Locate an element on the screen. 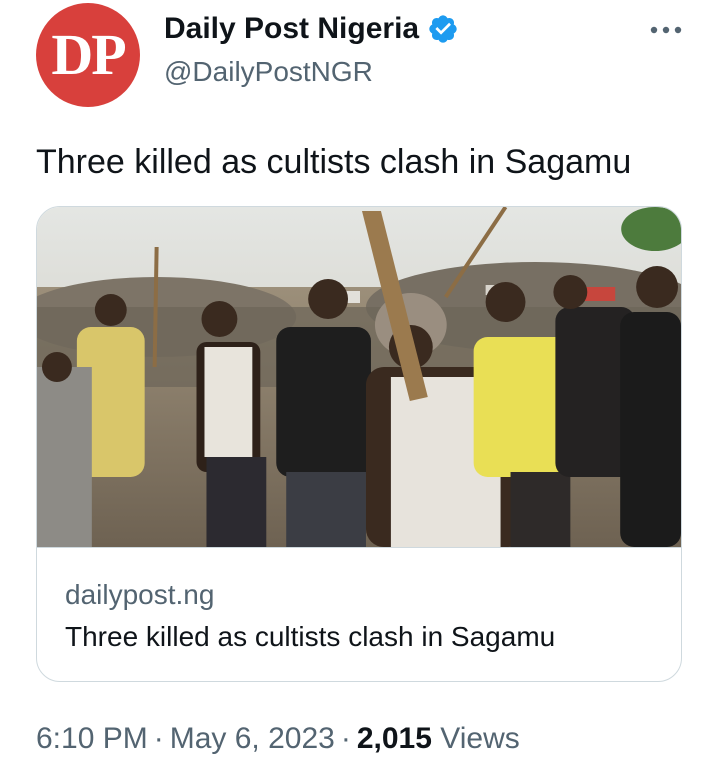 The width and height of the screenshot is (720, 780). avatar-logo-text: DP is located at coordinates (88, 54).